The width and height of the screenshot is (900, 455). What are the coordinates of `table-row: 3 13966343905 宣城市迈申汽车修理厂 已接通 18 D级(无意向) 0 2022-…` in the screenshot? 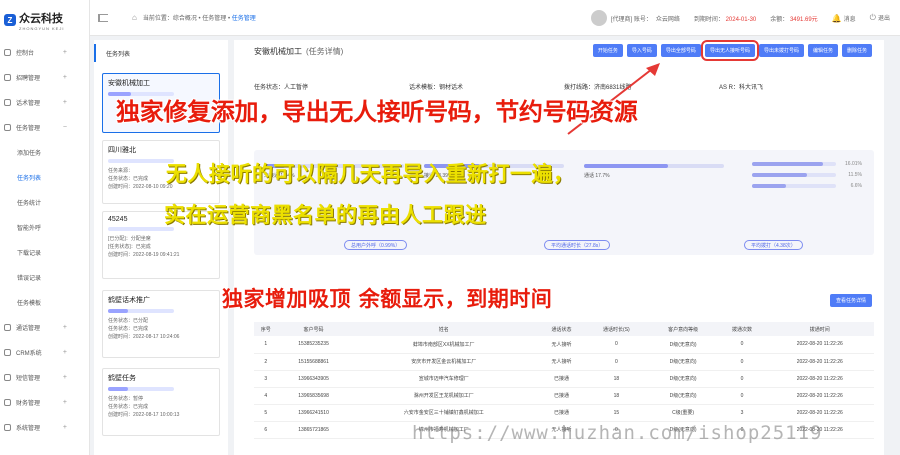 It's located at (564, 379).